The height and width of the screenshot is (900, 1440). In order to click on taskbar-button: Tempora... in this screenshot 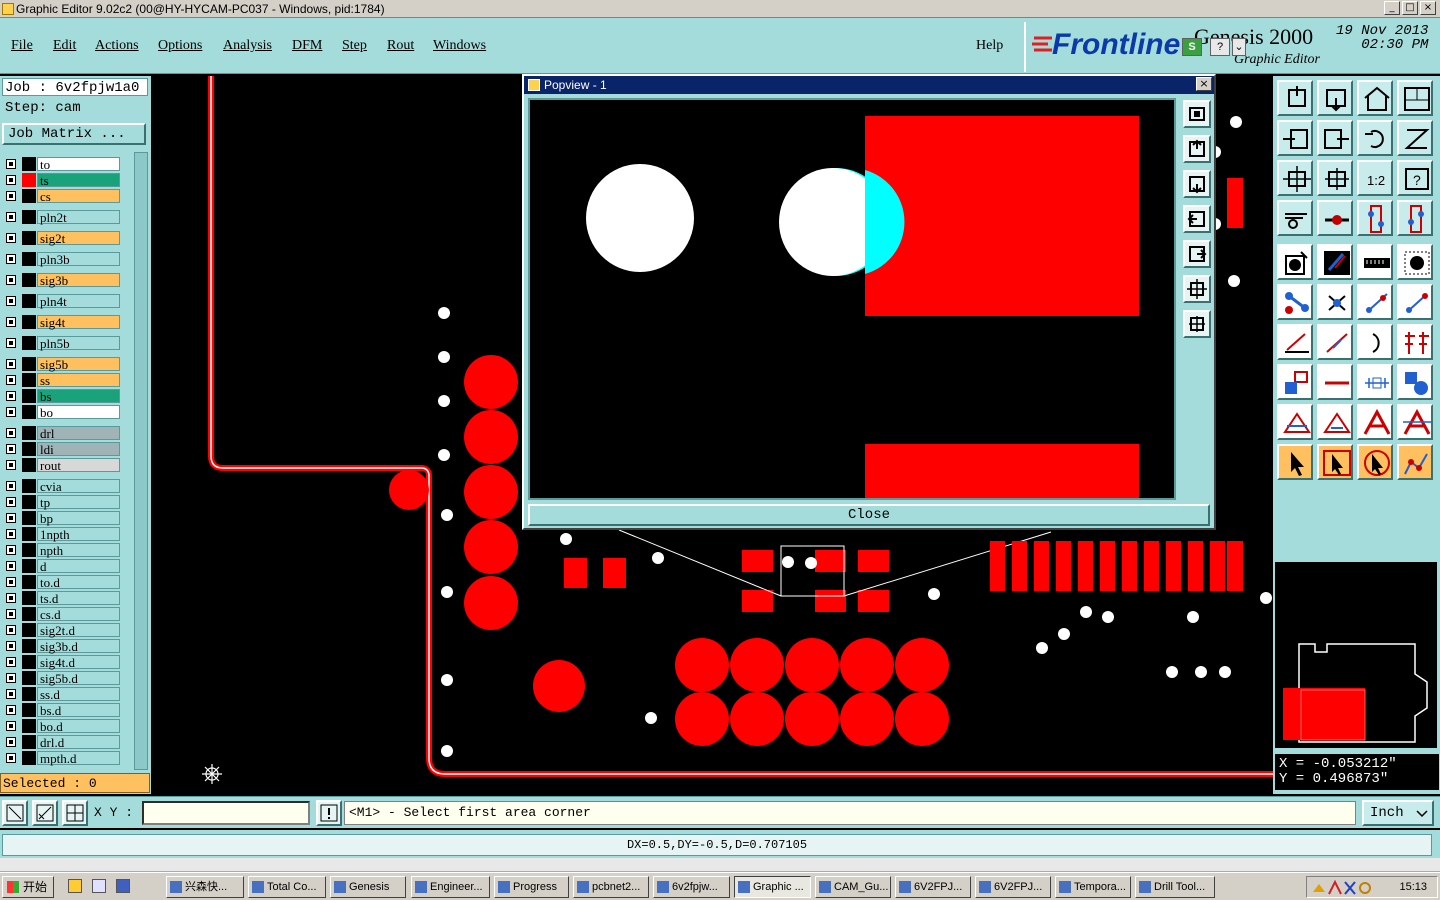, I will do `click(1093, 887)`.